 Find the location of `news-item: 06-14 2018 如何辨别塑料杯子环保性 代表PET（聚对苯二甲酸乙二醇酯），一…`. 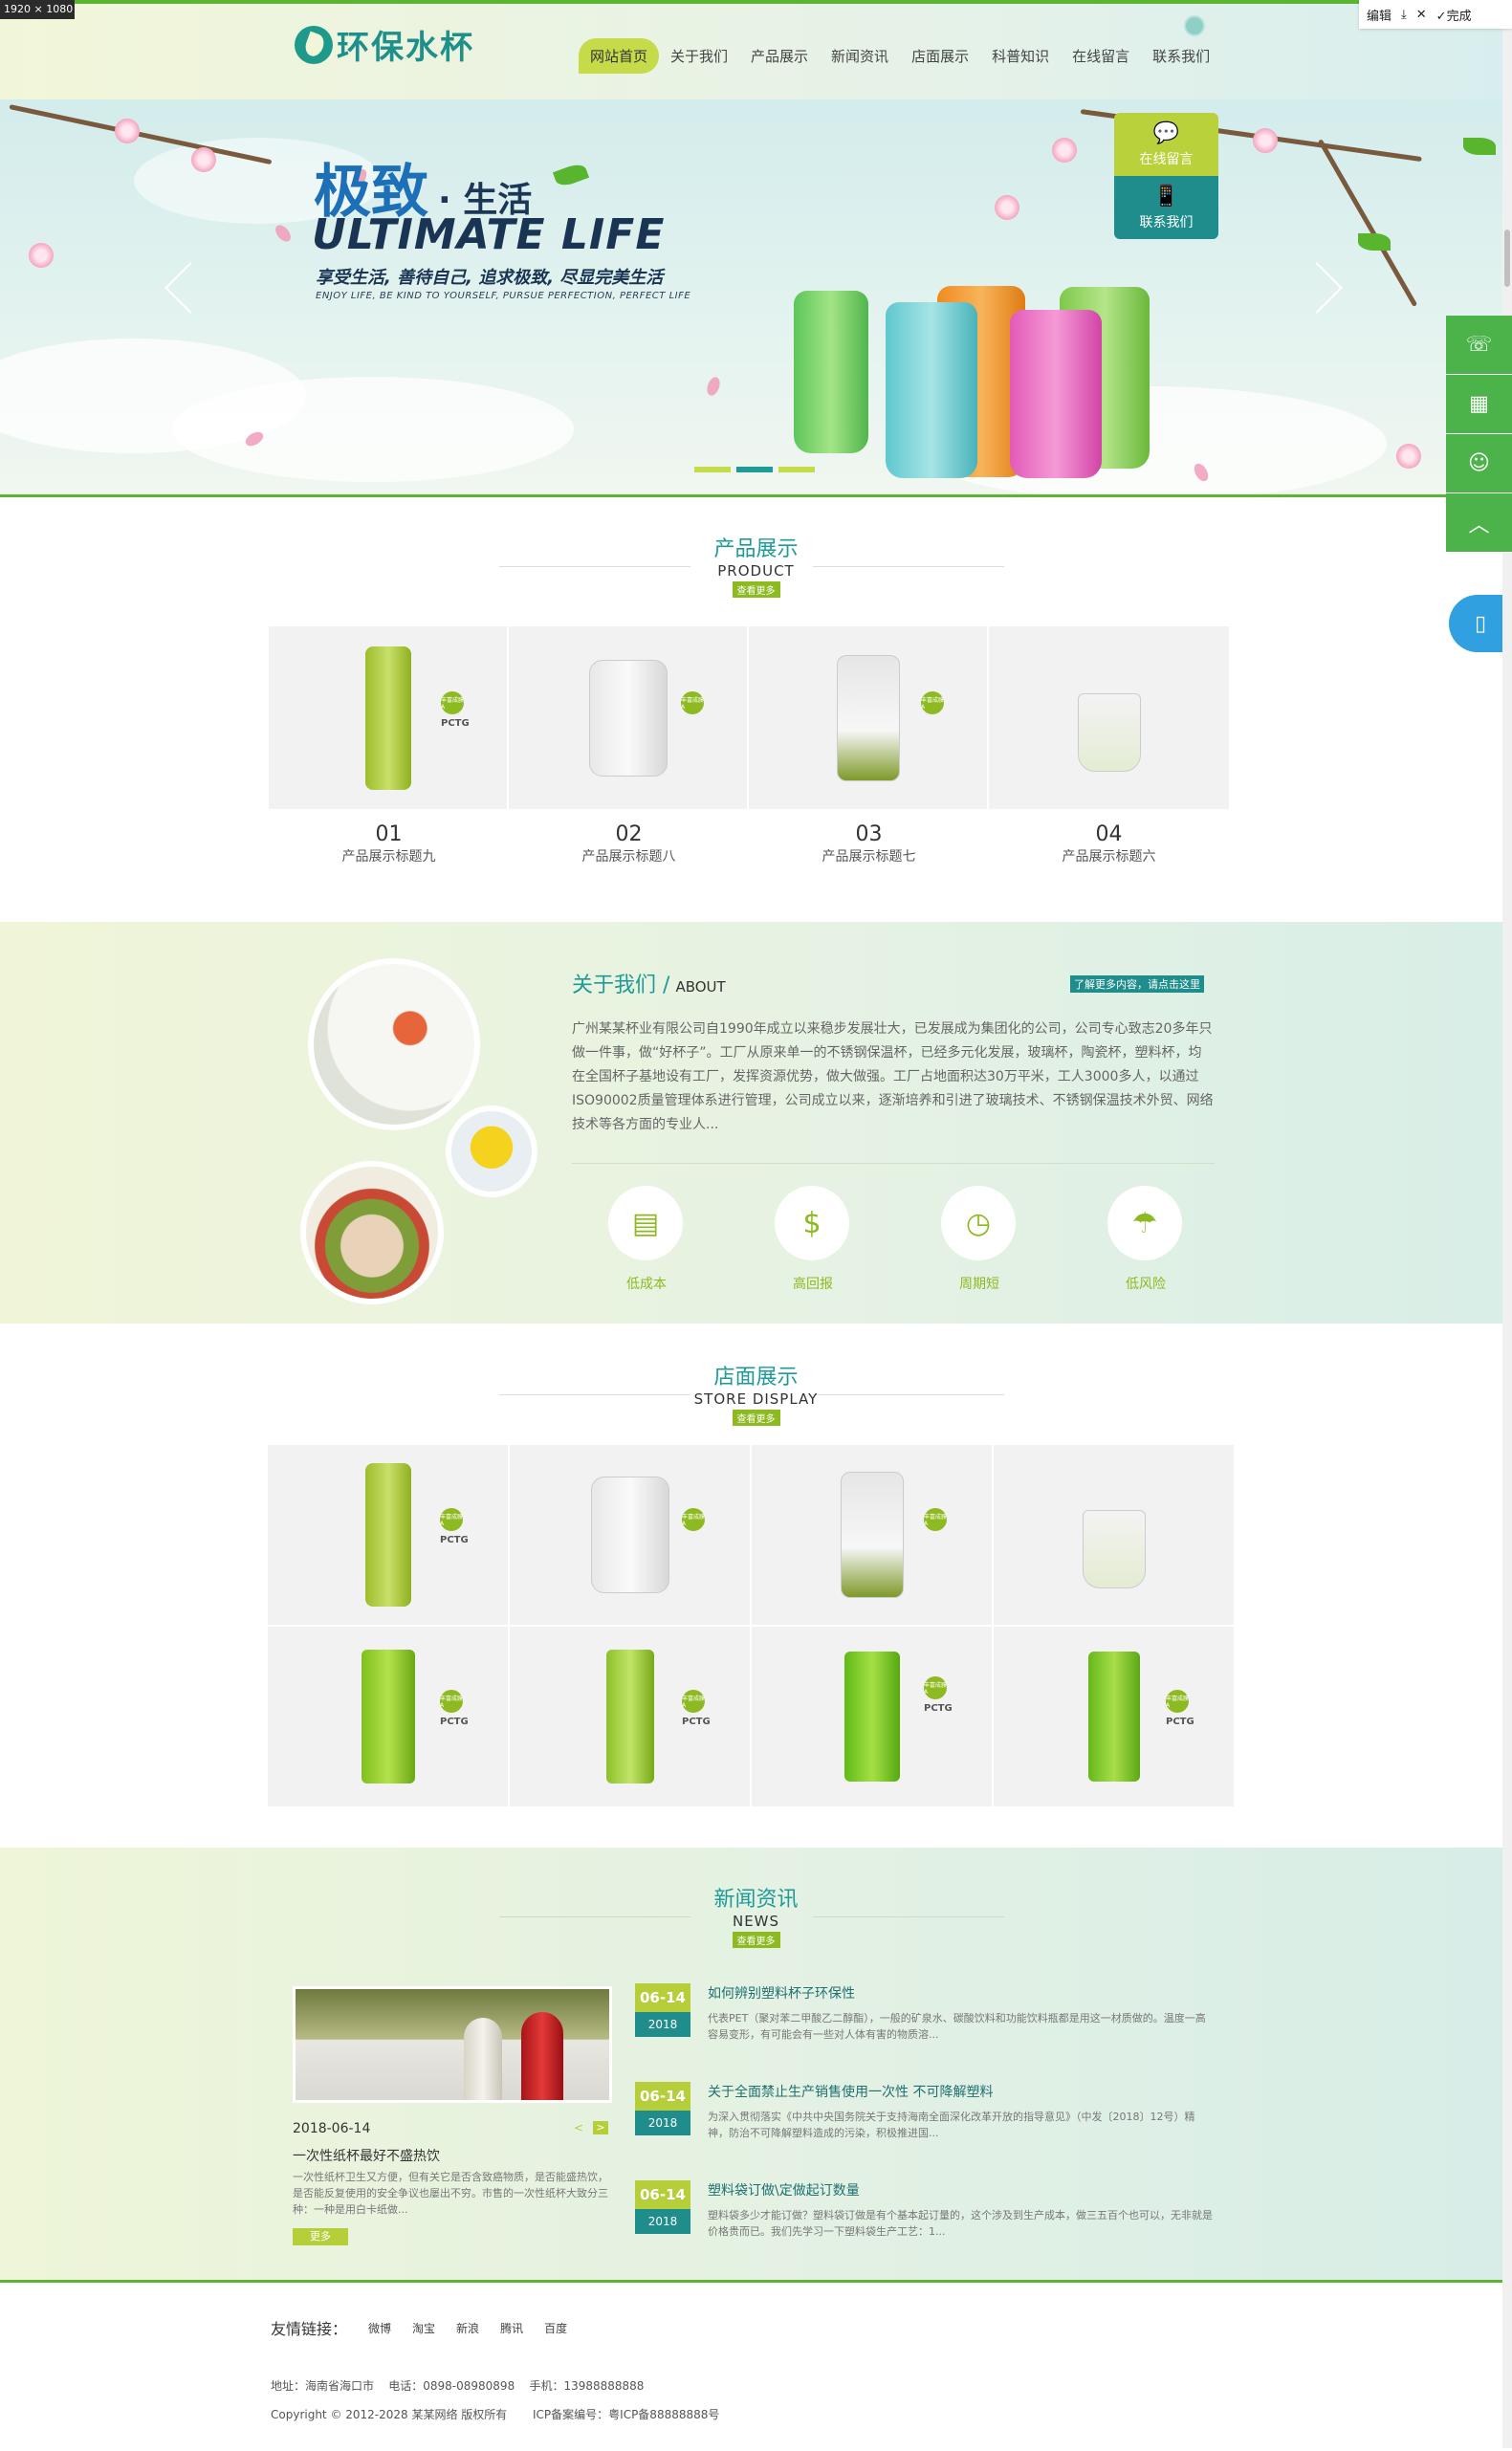

news-item: 06-14 2018 如何辨别塑料杯子环保性 代表PET（聚对苯二甲酸乙二醇酯），一… is located at coordinates (925, 2032).